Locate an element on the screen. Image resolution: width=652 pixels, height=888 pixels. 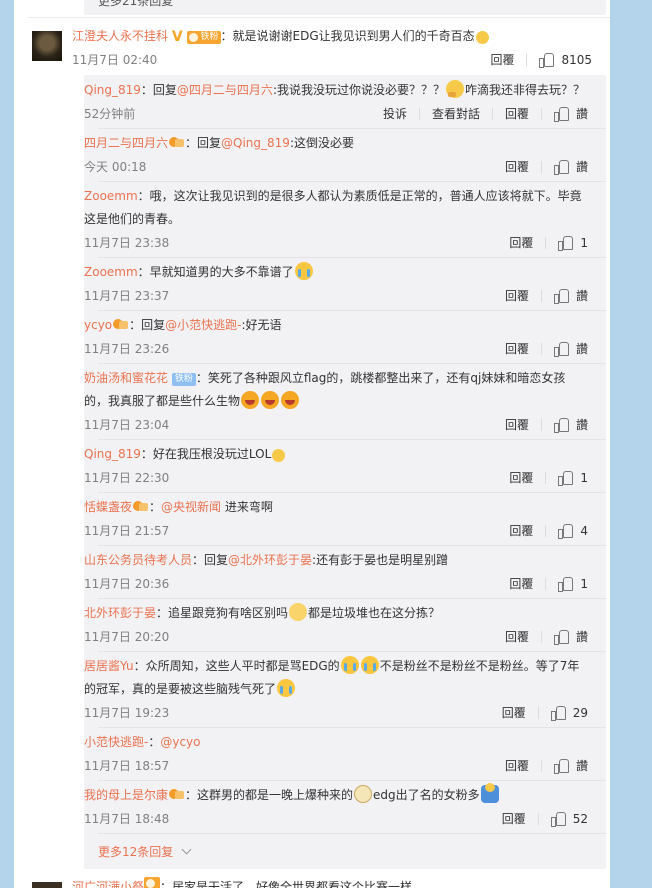
reply-prefix: ： is located at coordinates (155, 507).